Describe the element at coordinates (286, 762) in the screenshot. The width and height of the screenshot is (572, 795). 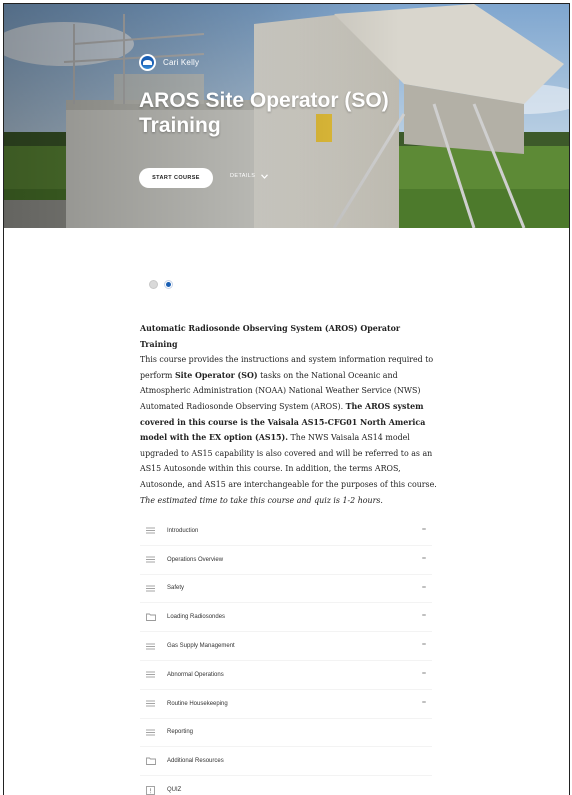
I see `lesson-item: Additional Resources` at that location.